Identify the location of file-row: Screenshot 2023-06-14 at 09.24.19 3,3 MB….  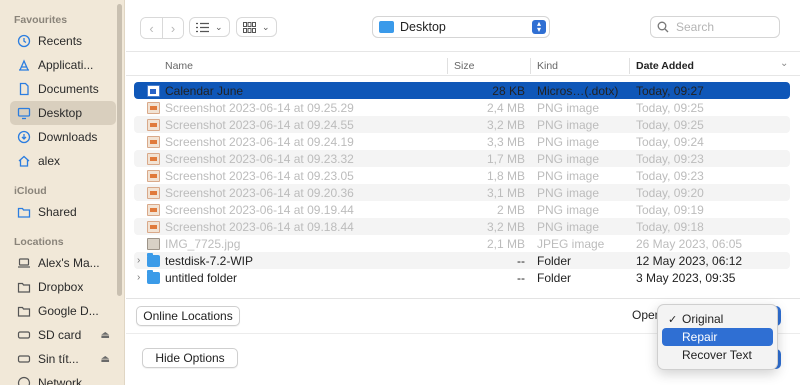
(462, 141).